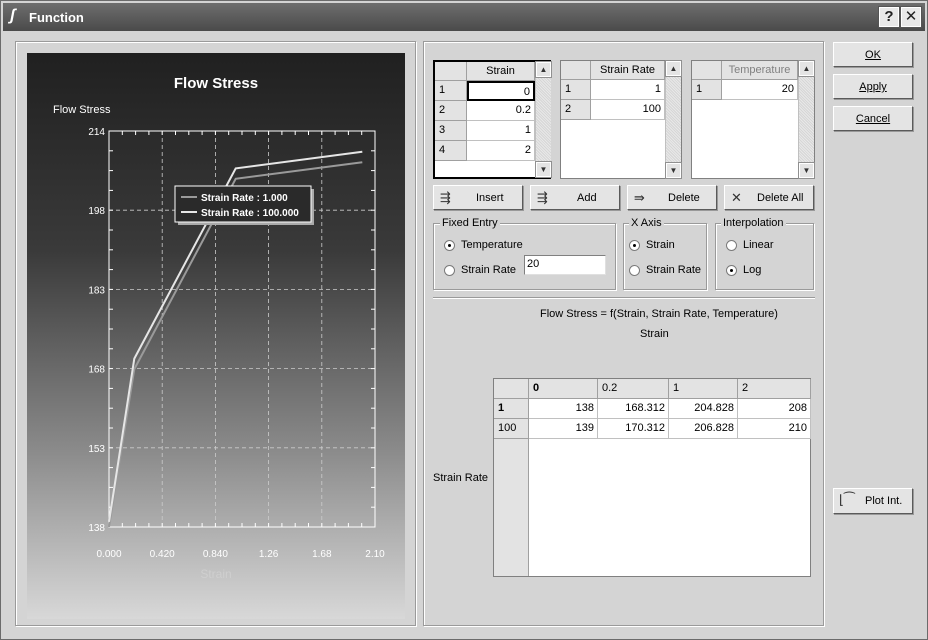 The width and height of the screenshot is (928, 640). I want to click on result-cell: 208, so click(774, 409).